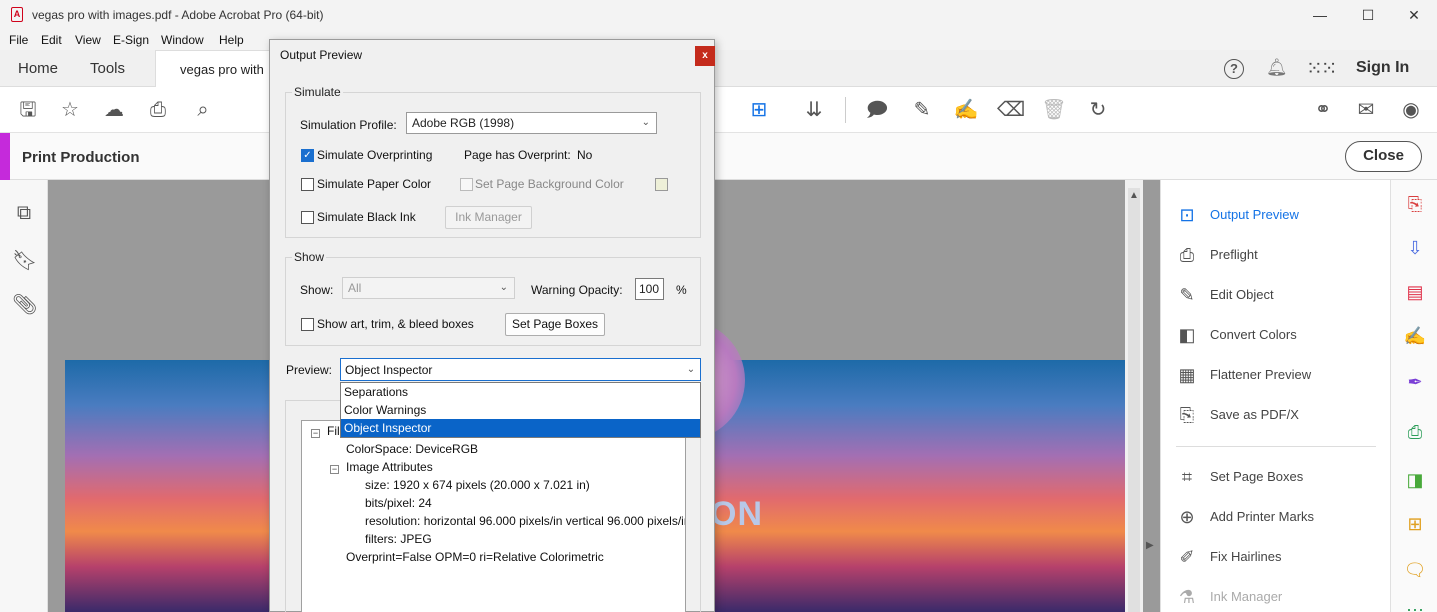 The height and width of the screenshot is (612, 1437). I want to click on tree-row: ColorSpace: DeviceRGB, so click(412, 449).